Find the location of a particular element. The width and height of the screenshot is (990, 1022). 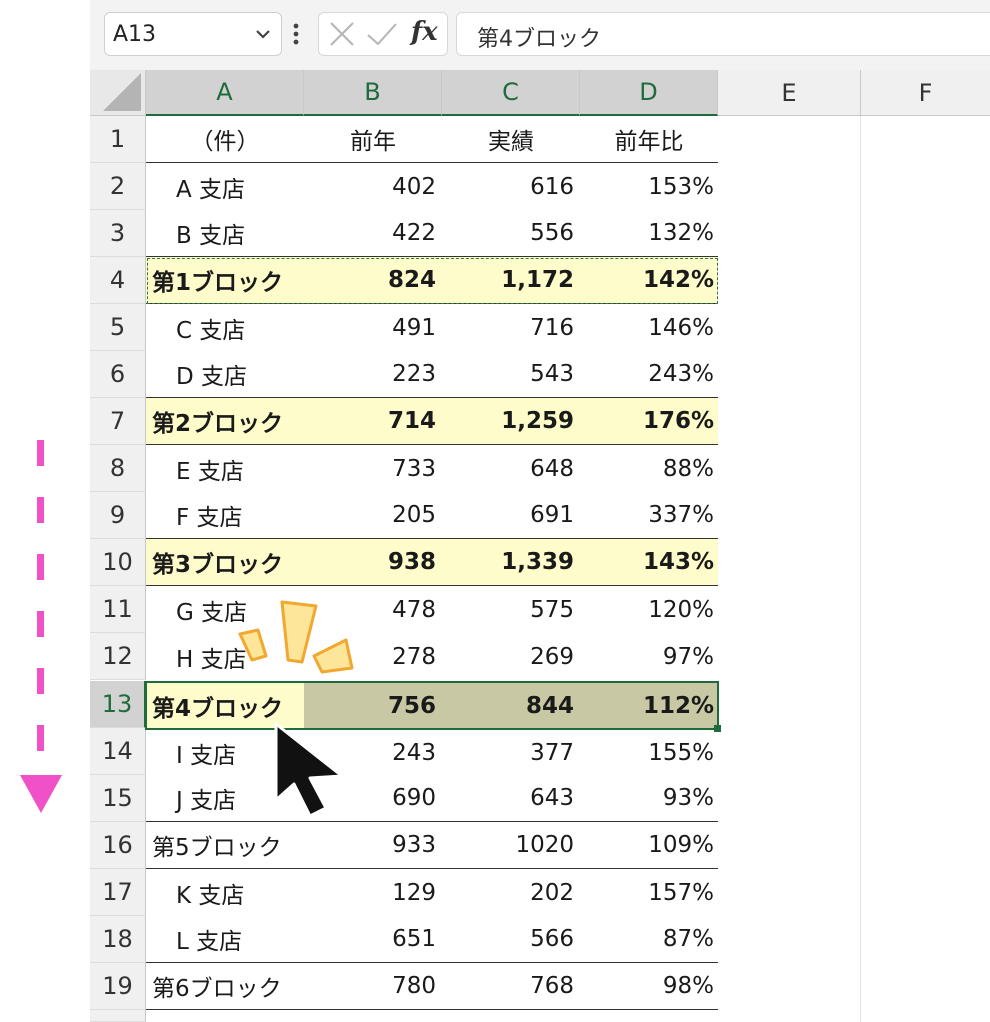

cell-c5: 716 is located at coordinates (511, 327).